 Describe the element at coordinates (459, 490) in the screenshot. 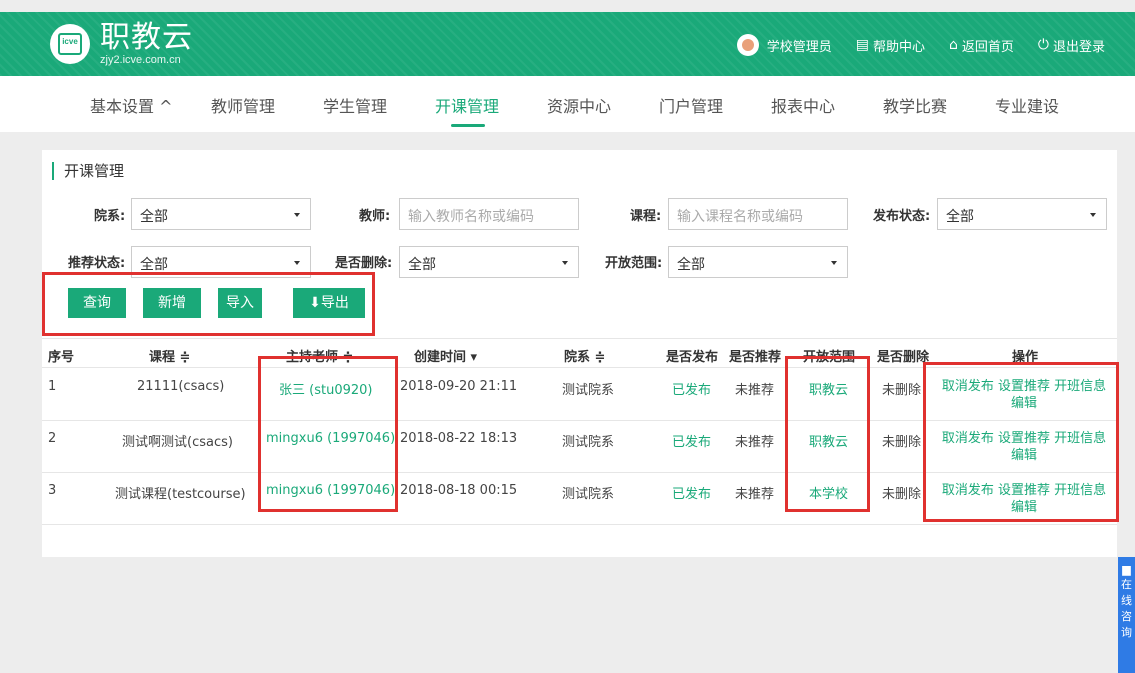

I see `row-created: 2018-08-18 00:15` at that location.